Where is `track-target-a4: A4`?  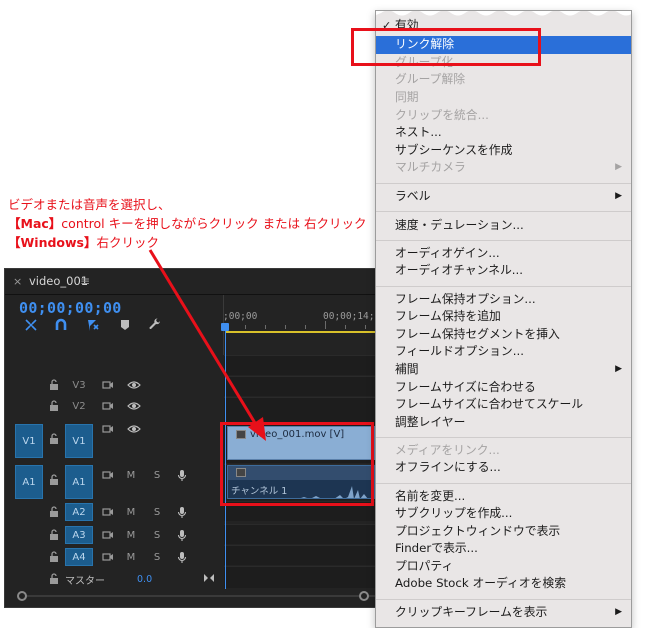 track-target-a4: A4 is located at coordinates (79, 557).